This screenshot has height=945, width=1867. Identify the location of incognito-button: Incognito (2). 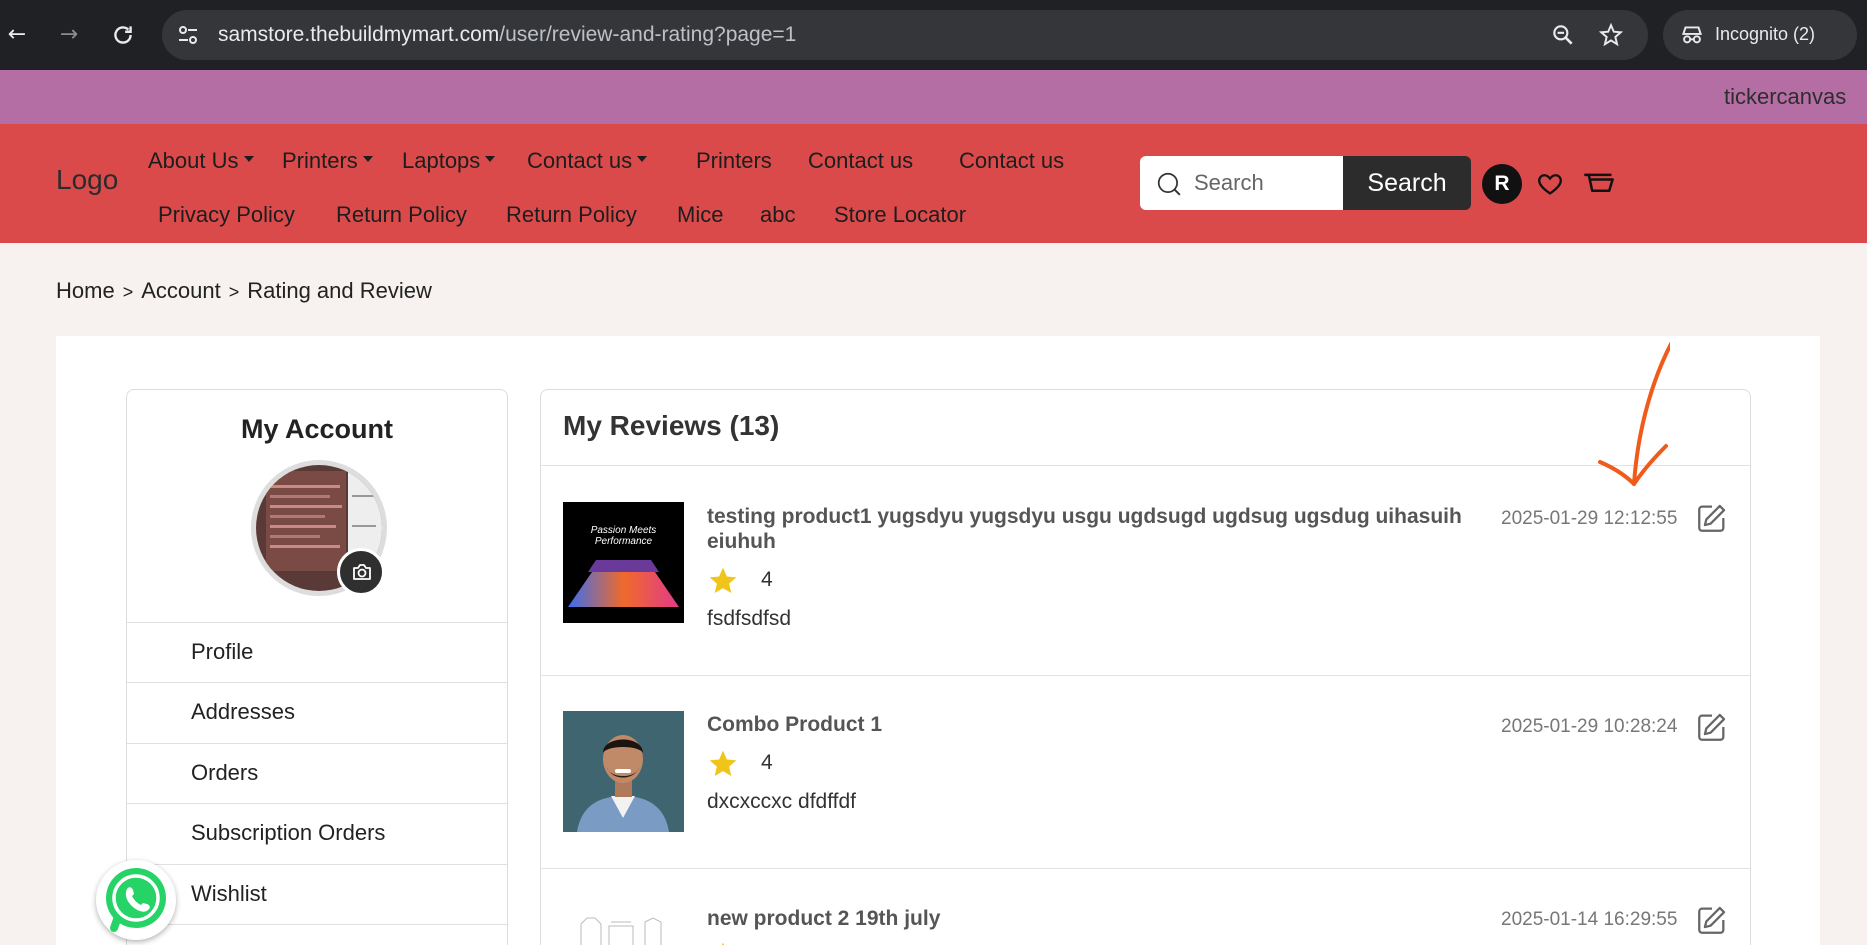
(1760, 35).